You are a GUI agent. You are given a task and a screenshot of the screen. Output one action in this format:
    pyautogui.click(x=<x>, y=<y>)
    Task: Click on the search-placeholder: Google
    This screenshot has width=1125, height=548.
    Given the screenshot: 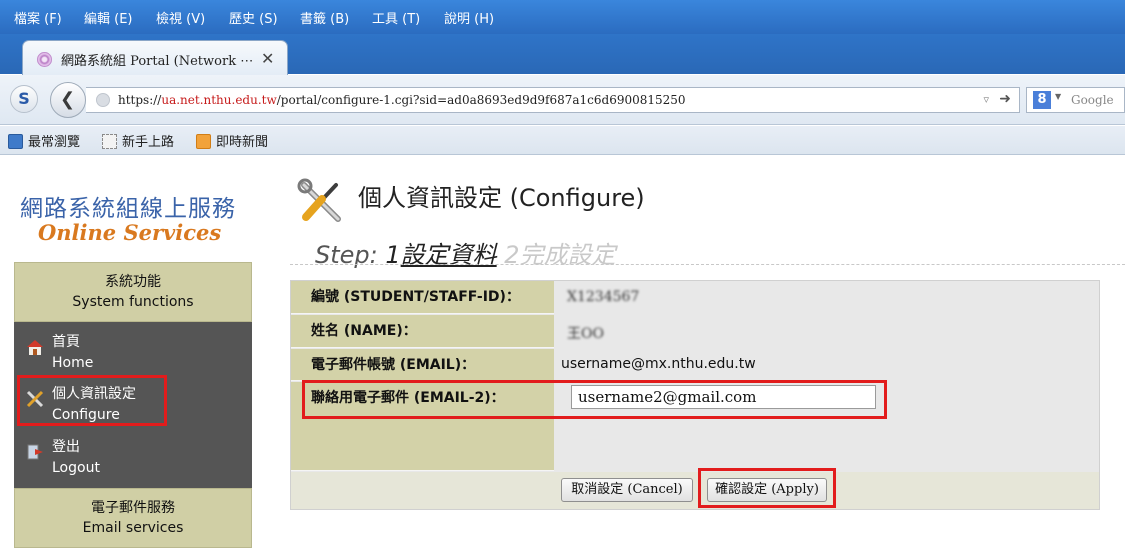 What is the action you would take?
    pyautogui.click(x=1092, y=100)
    